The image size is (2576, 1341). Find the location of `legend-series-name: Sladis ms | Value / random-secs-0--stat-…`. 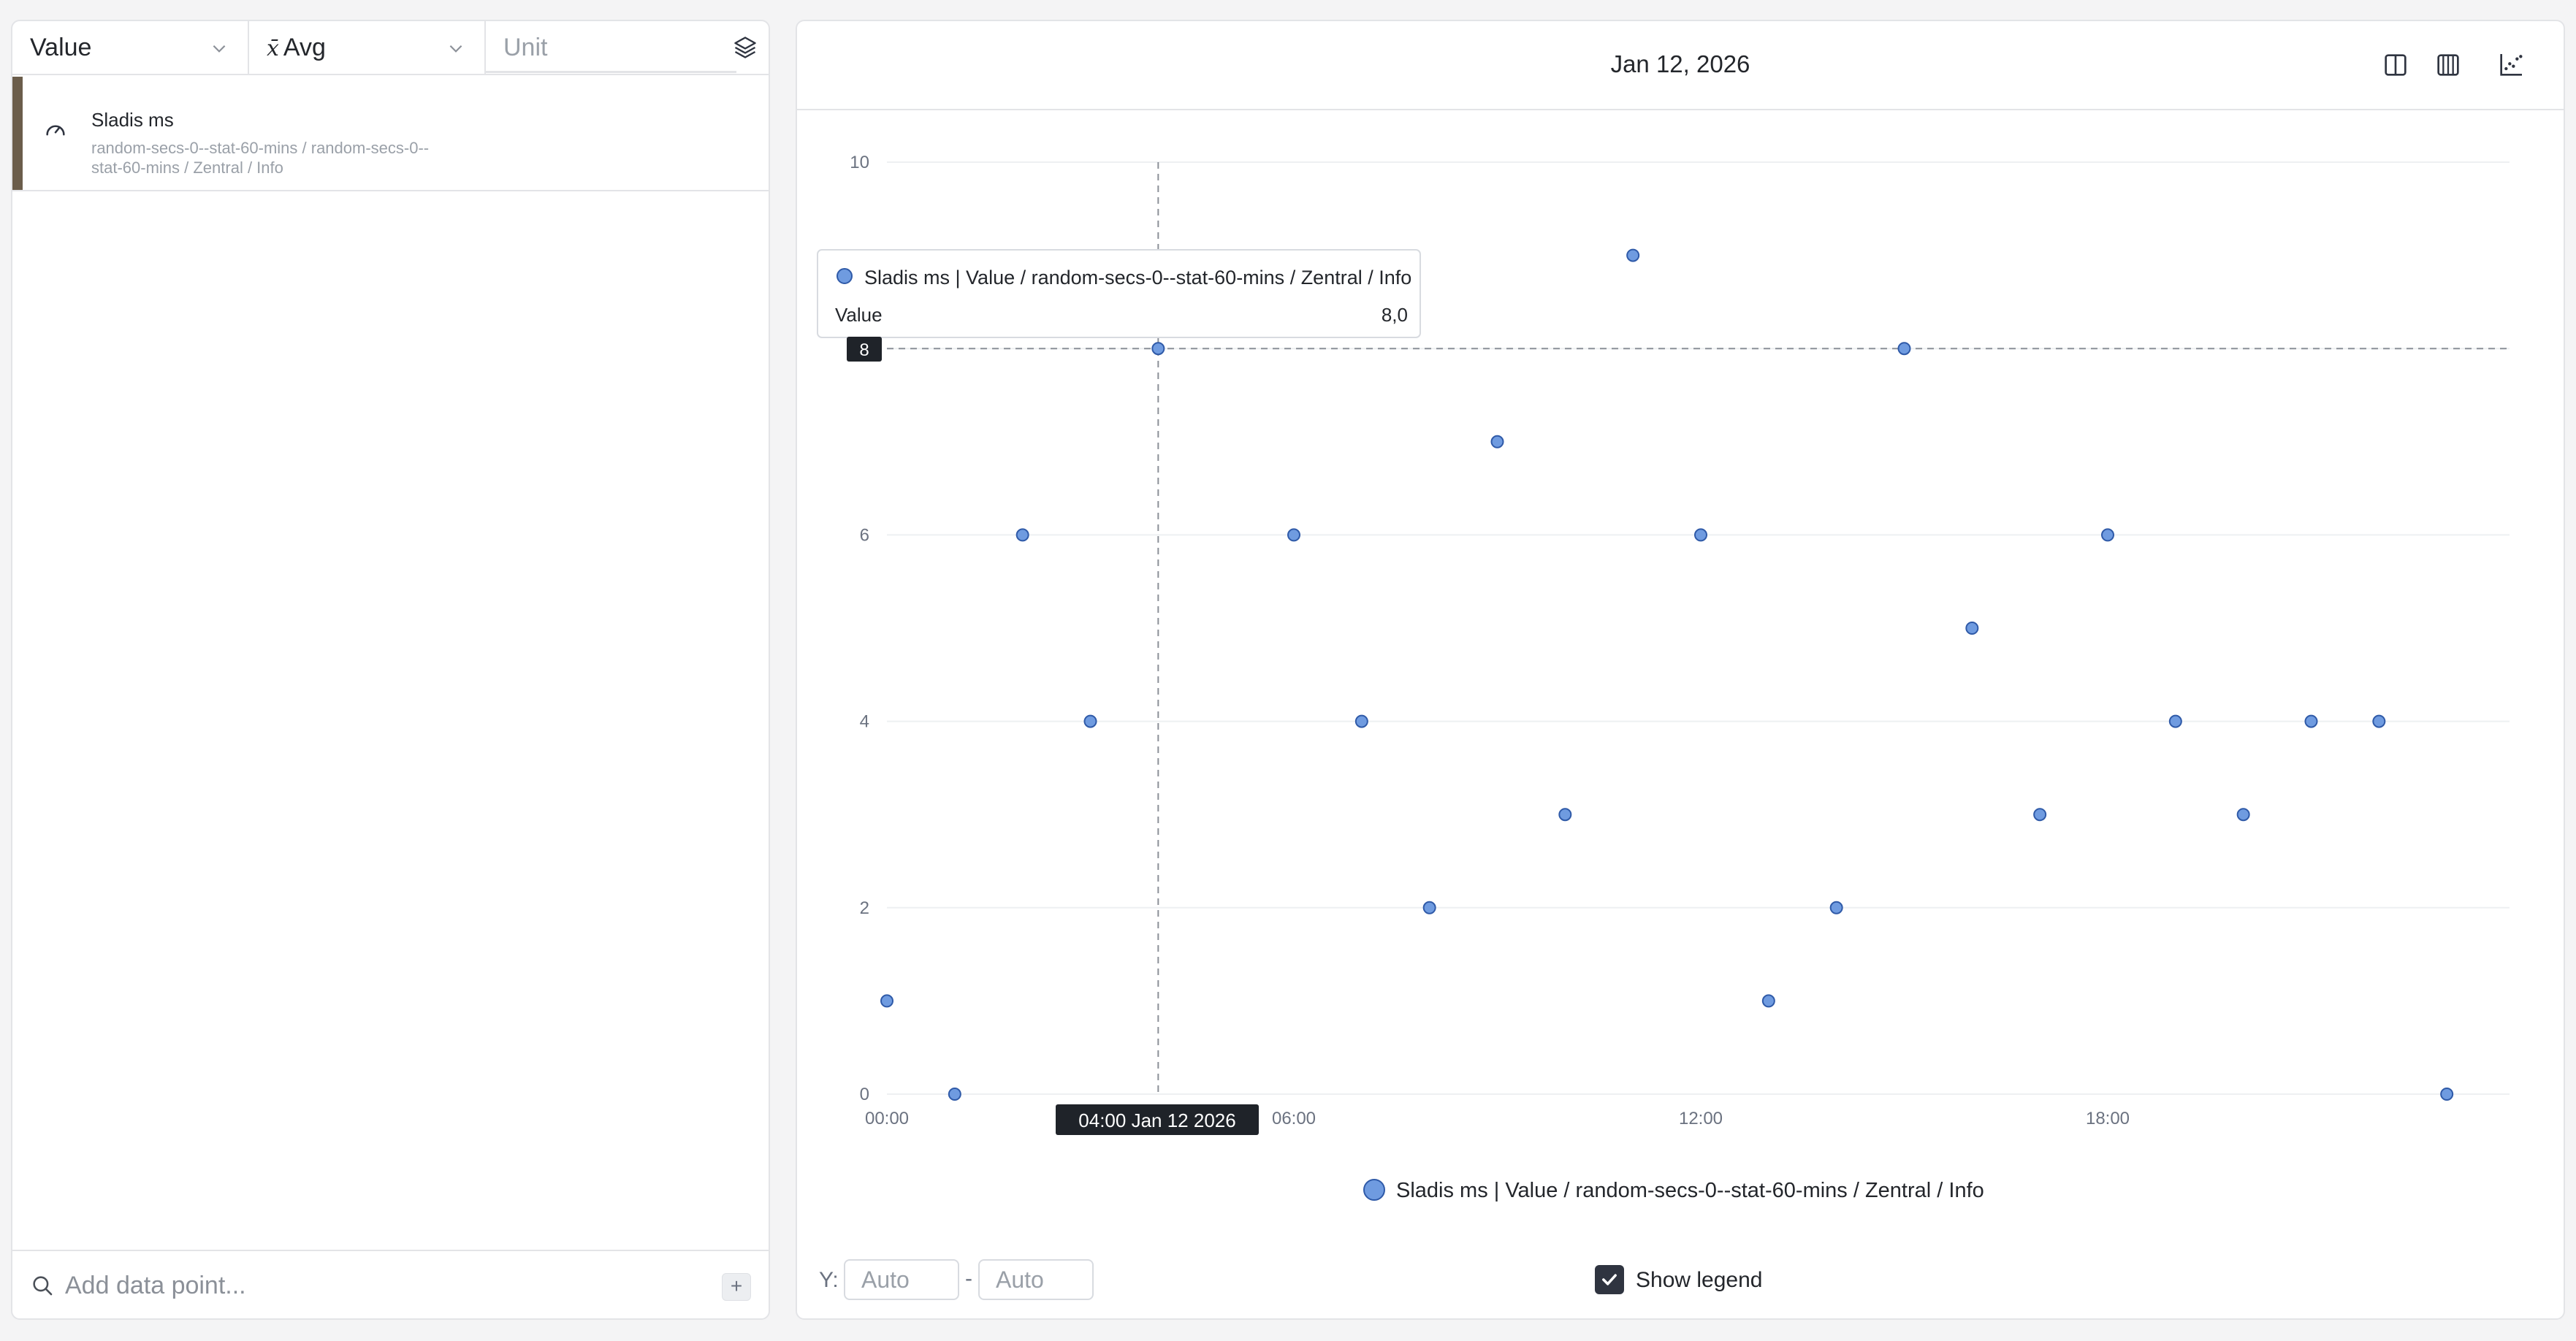

legend-series-name: Sladis ms | Value / random-secs-0--stat-… is located at coordinates (1690, 1190).